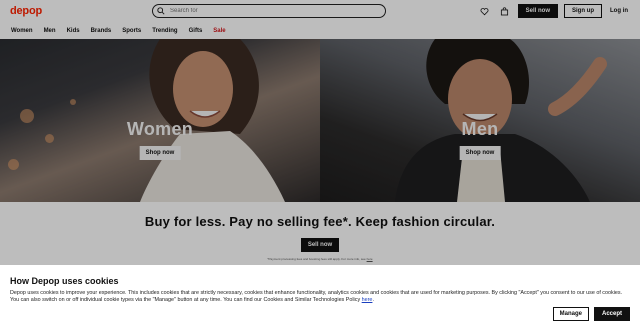 The width and height of the screenshot is (640, 331). Describe the element at coordinates (619, 11) in the screenshot. I see `log-in-link: Log in` at that location.